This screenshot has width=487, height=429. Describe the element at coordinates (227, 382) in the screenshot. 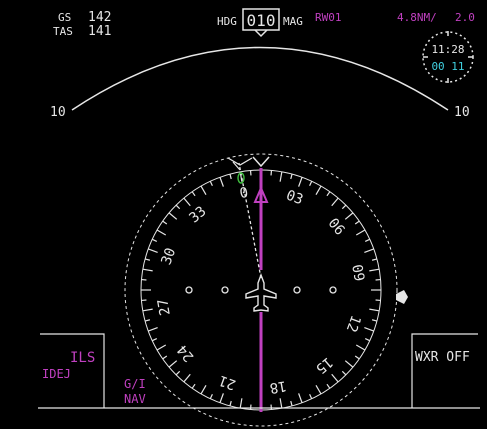

I see `compass-label: 21` at that location.